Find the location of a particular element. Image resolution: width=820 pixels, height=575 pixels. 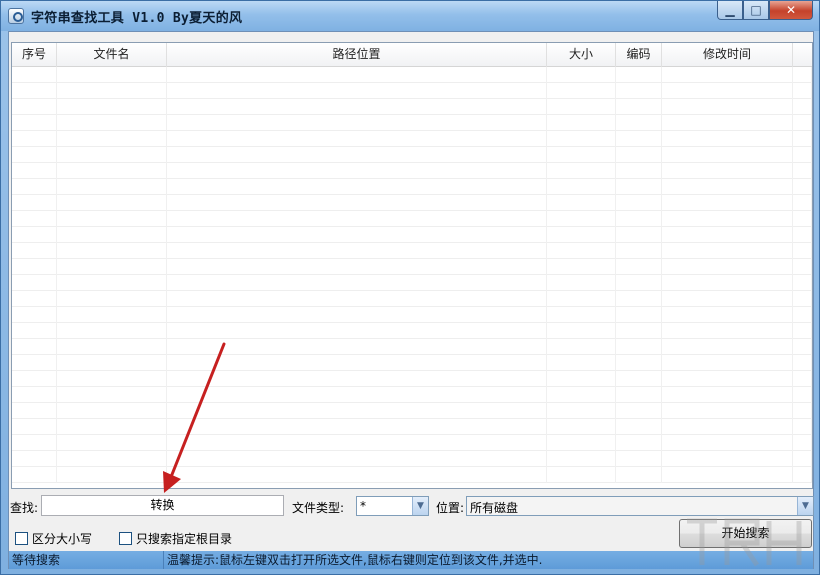

column-header-size: 大小 is located at coordinates (581, 55).